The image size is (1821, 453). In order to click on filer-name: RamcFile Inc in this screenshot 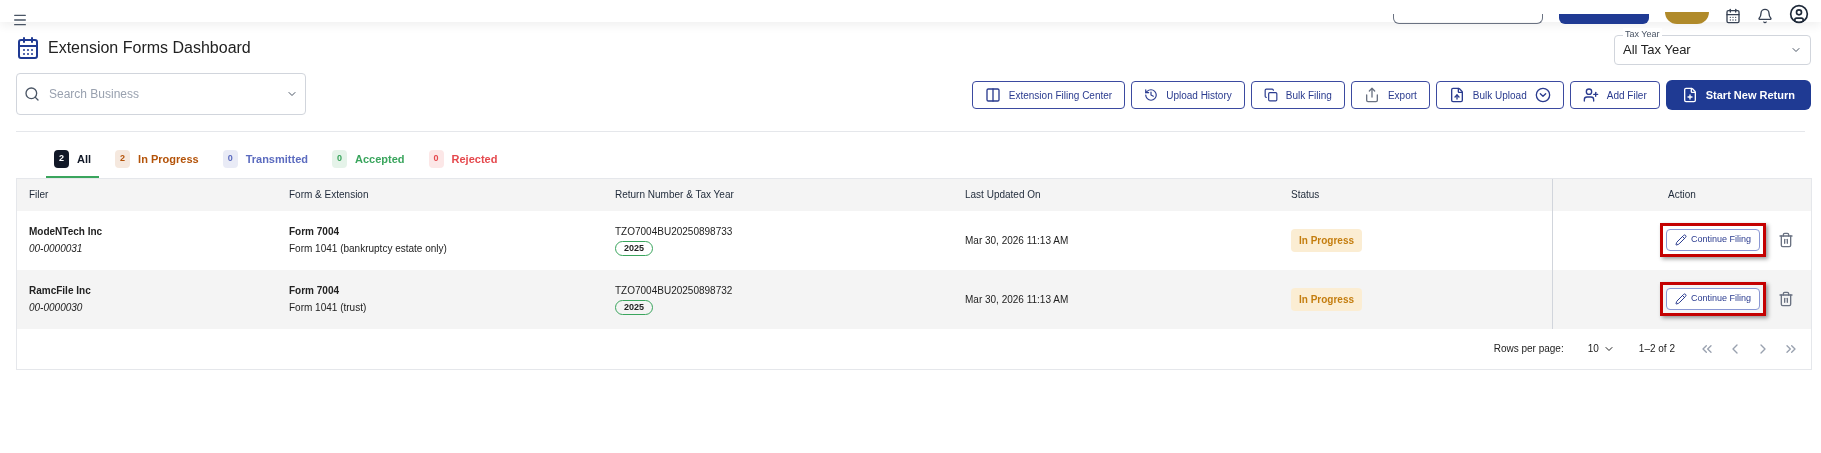, I will do `click(60, 291)`.